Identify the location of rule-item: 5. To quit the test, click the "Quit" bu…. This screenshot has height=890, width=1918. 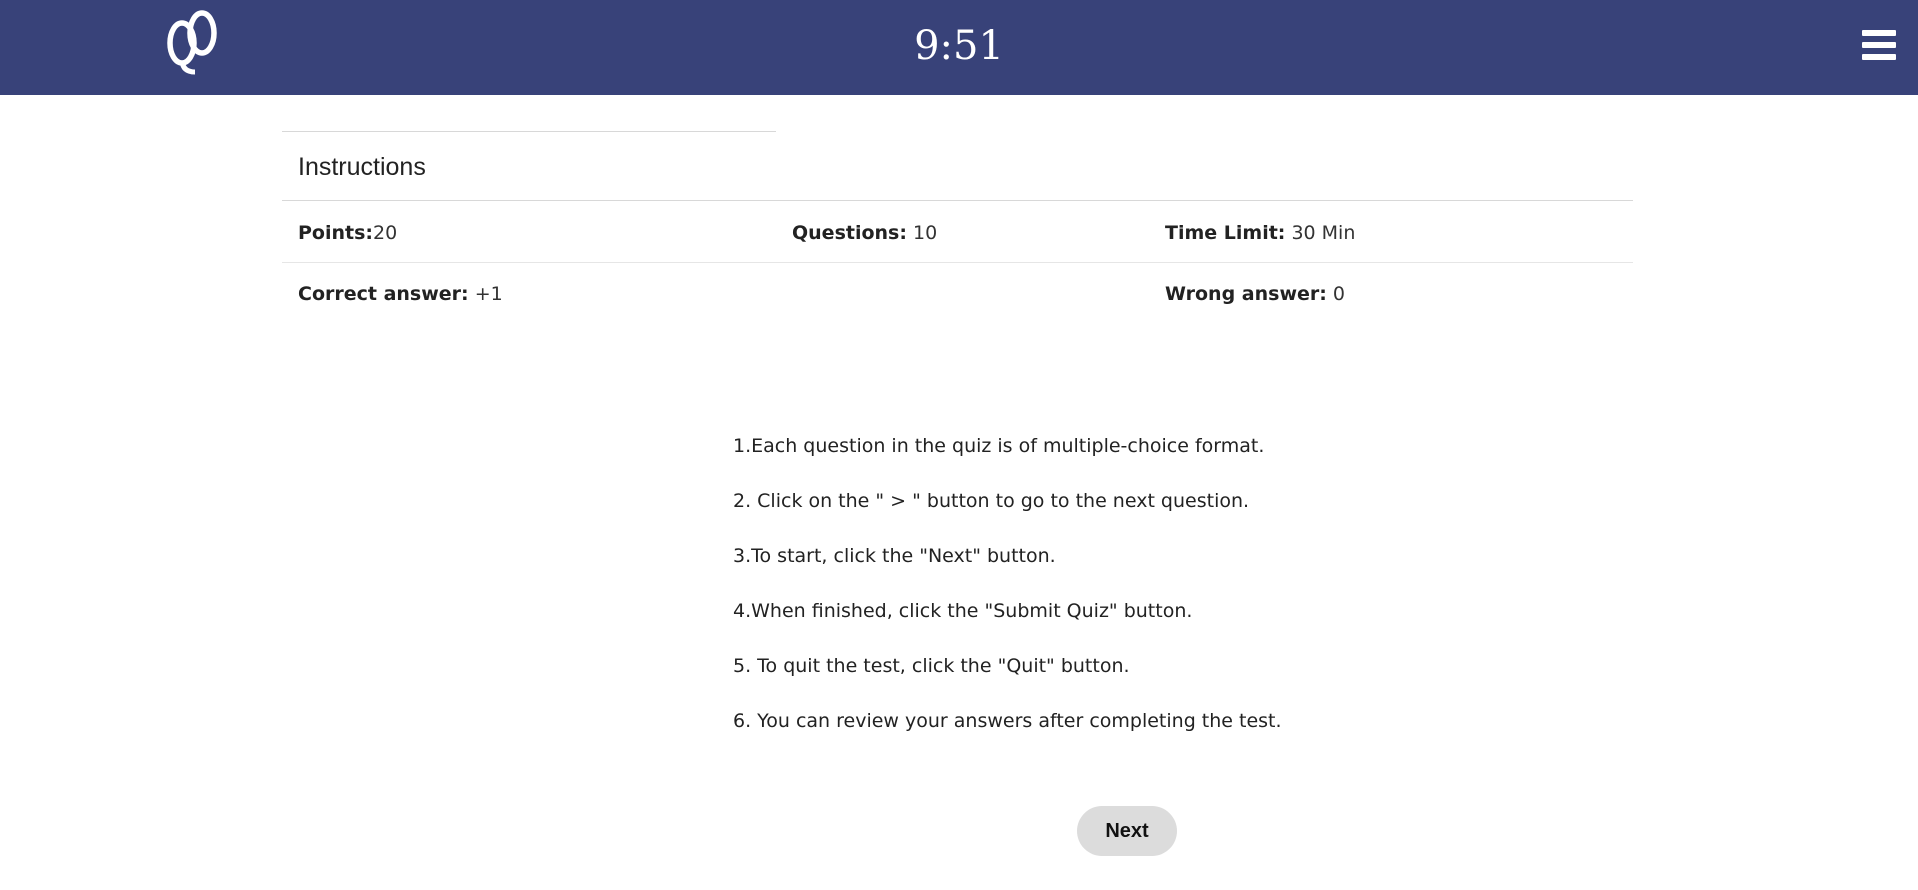
(931, 666).